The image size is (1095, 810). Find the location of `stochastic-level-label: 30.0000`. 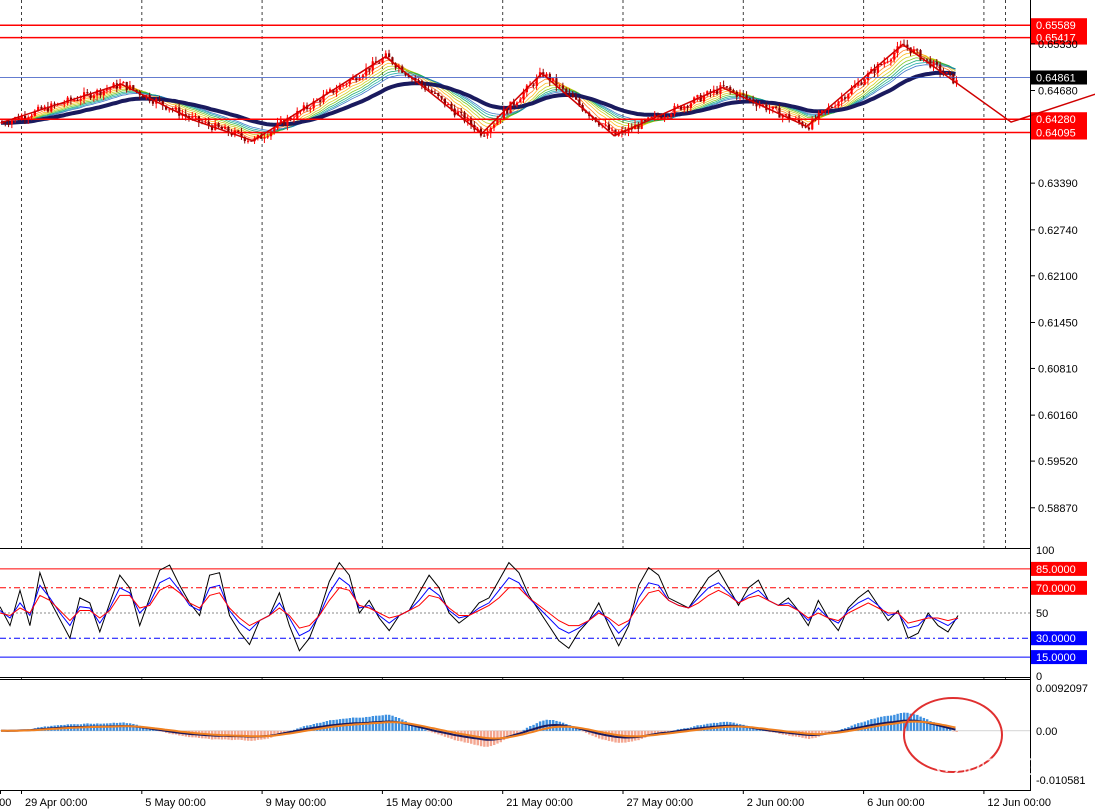

stochastic-level-label: 30.0000 is located at coordinates (1056, 639).